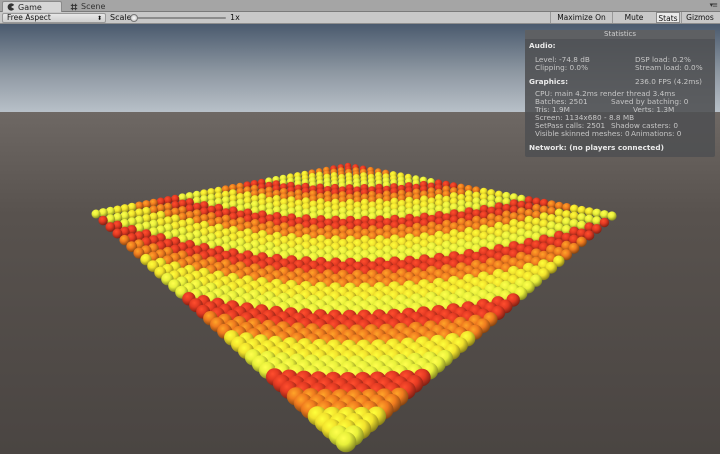 The width and height of the screenshot is (720, 454). Describe the element at coordinates (654, 109) in the screenshot. I see `verts: Verts: 1.3M` at that location.